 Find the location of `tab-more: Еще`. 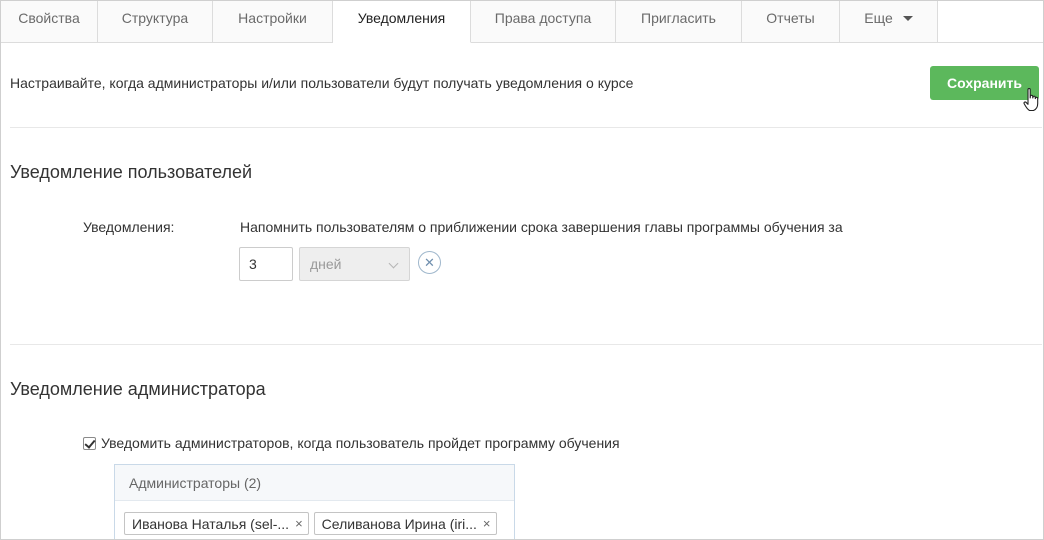

tab-more: Еще is located at coordinates (889, 21).